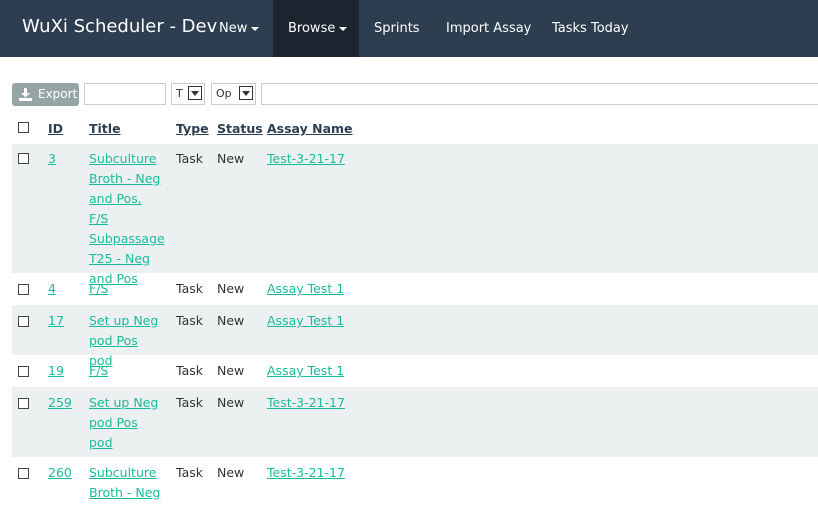 This screenshot has width=818, height=508. What do you see at coordinates (310, 128) in the screenshot?
I see `column-header-assay-name: Assay Name` at bounding box center [310, 128].